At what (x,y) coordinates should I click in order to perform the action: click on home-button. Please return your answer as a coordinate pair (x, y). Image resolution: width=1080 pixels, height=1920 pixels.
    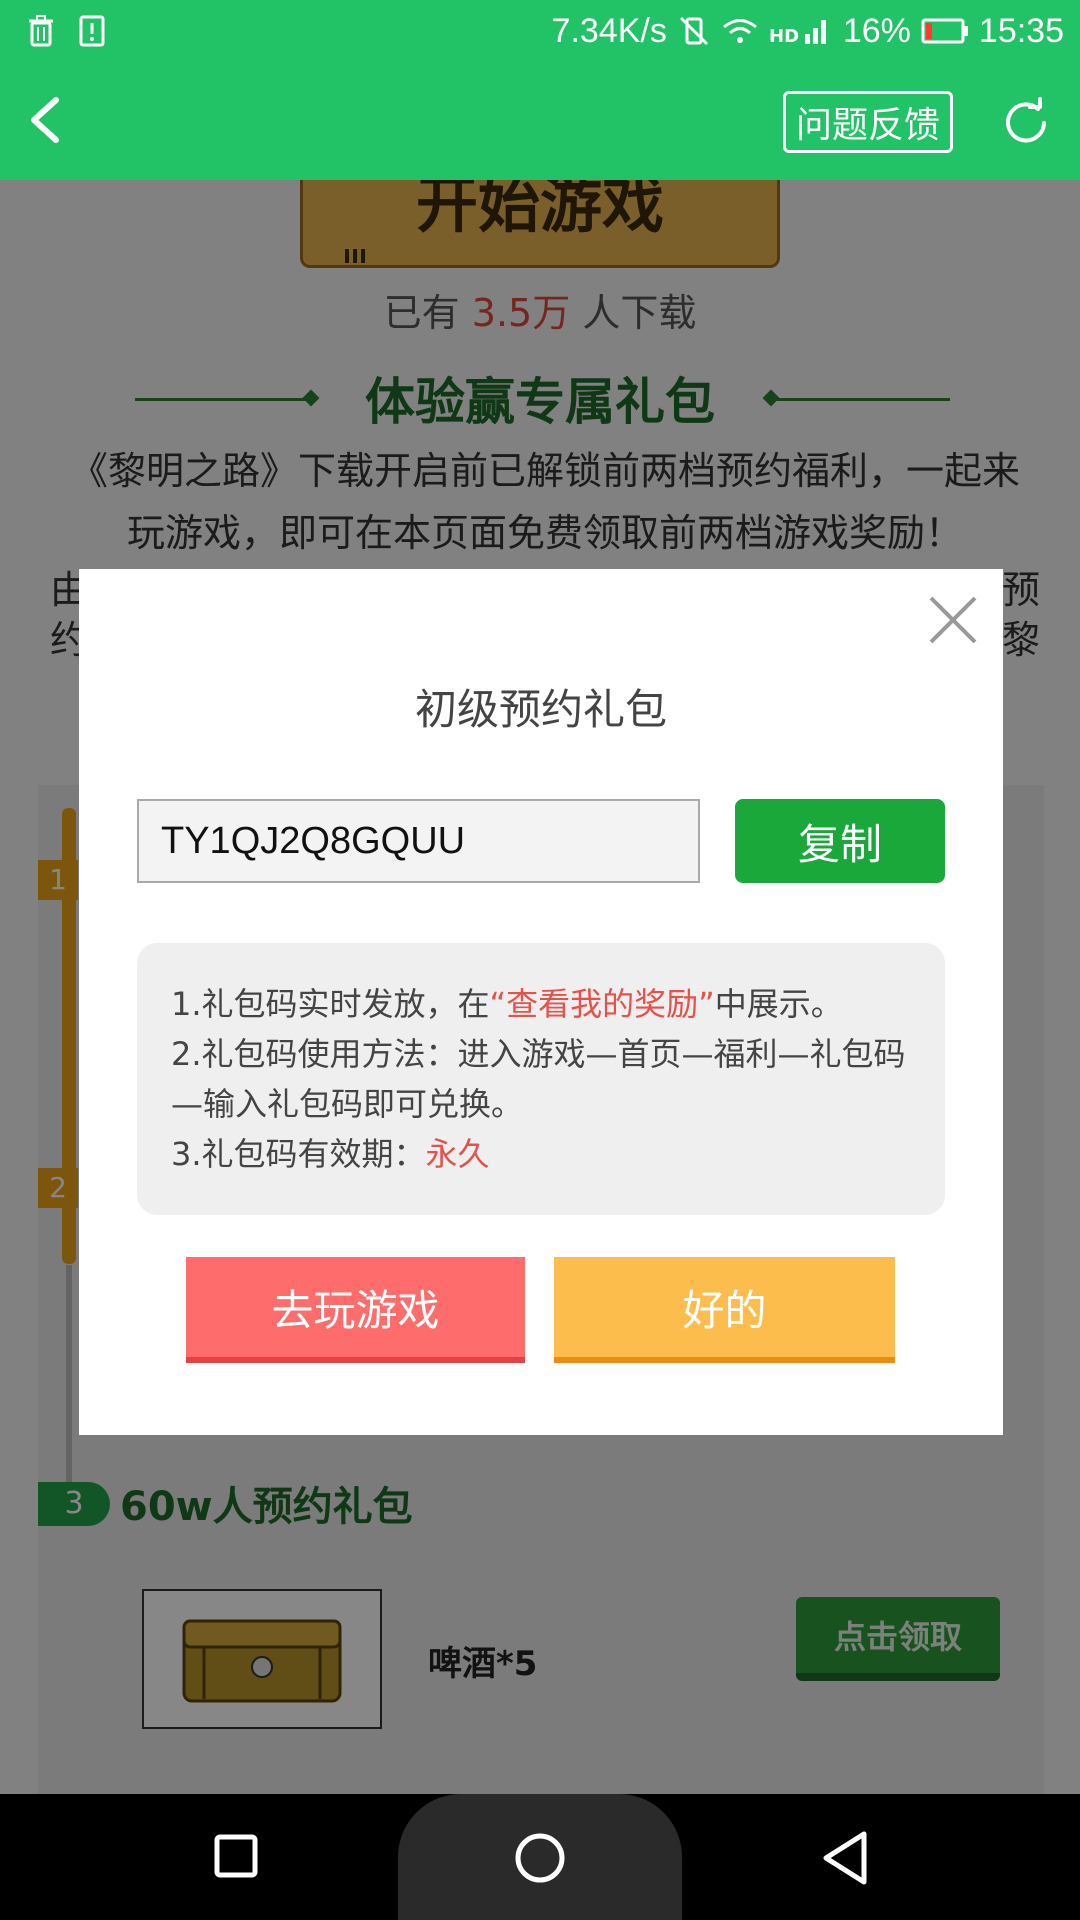
    Looking at the image, I should click on (540, 1858).